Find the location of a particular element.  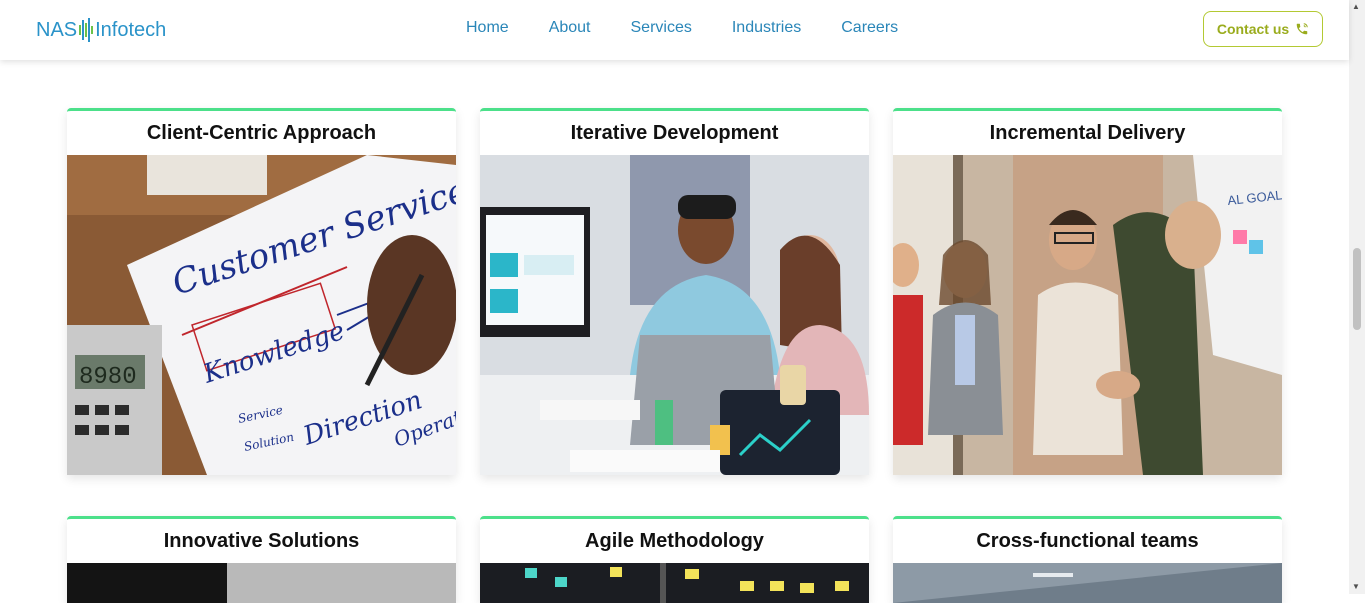

office-ceiling-photo is located at coordinates (1087, 583).